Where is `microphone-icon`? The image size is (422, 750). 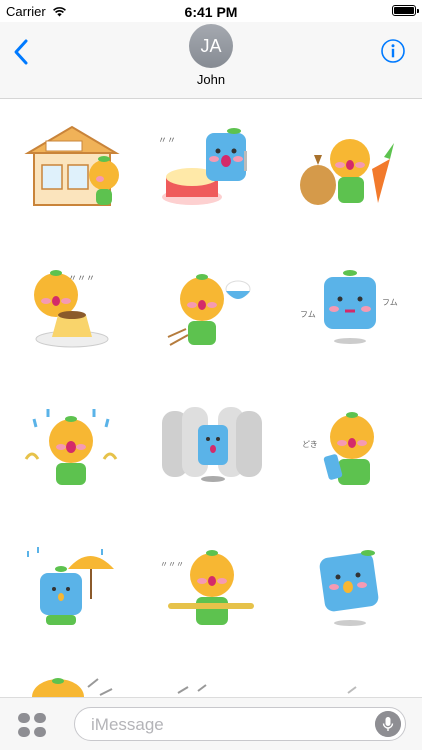
microphone-icon is located at coordinates (388, 724).